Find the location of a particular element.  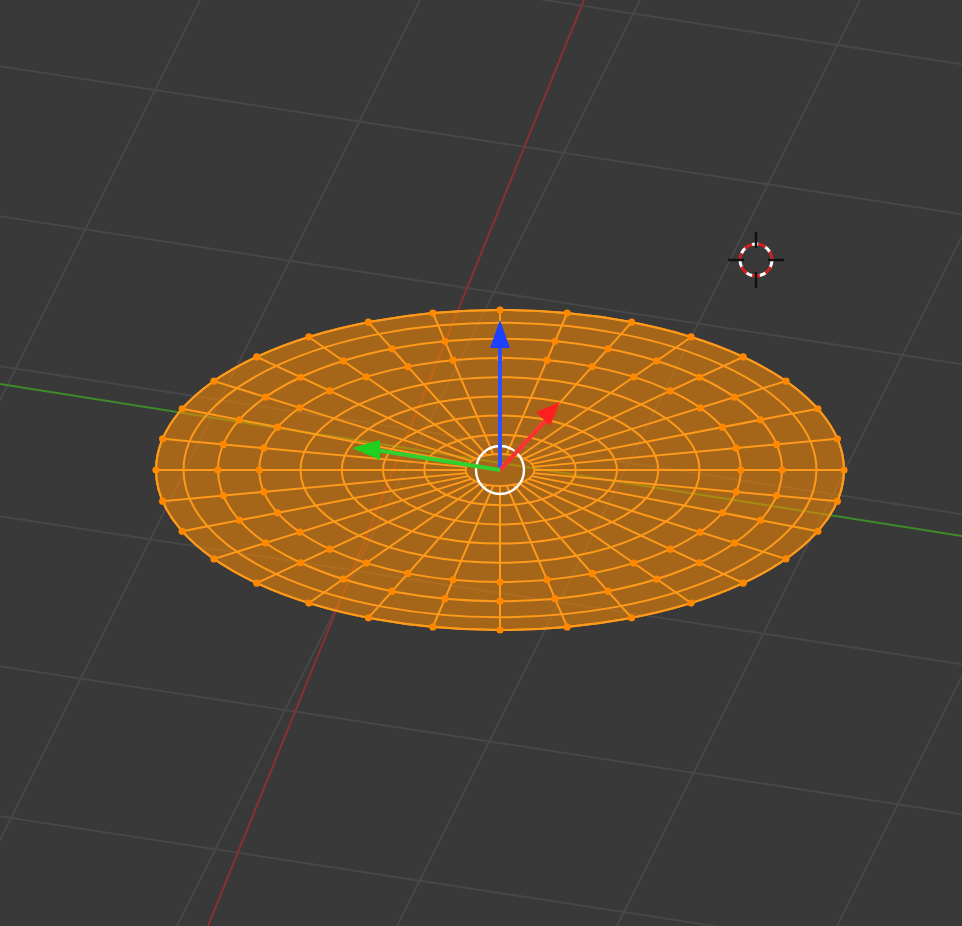

3d-cursor-icon is located at coordinates (756, 260).